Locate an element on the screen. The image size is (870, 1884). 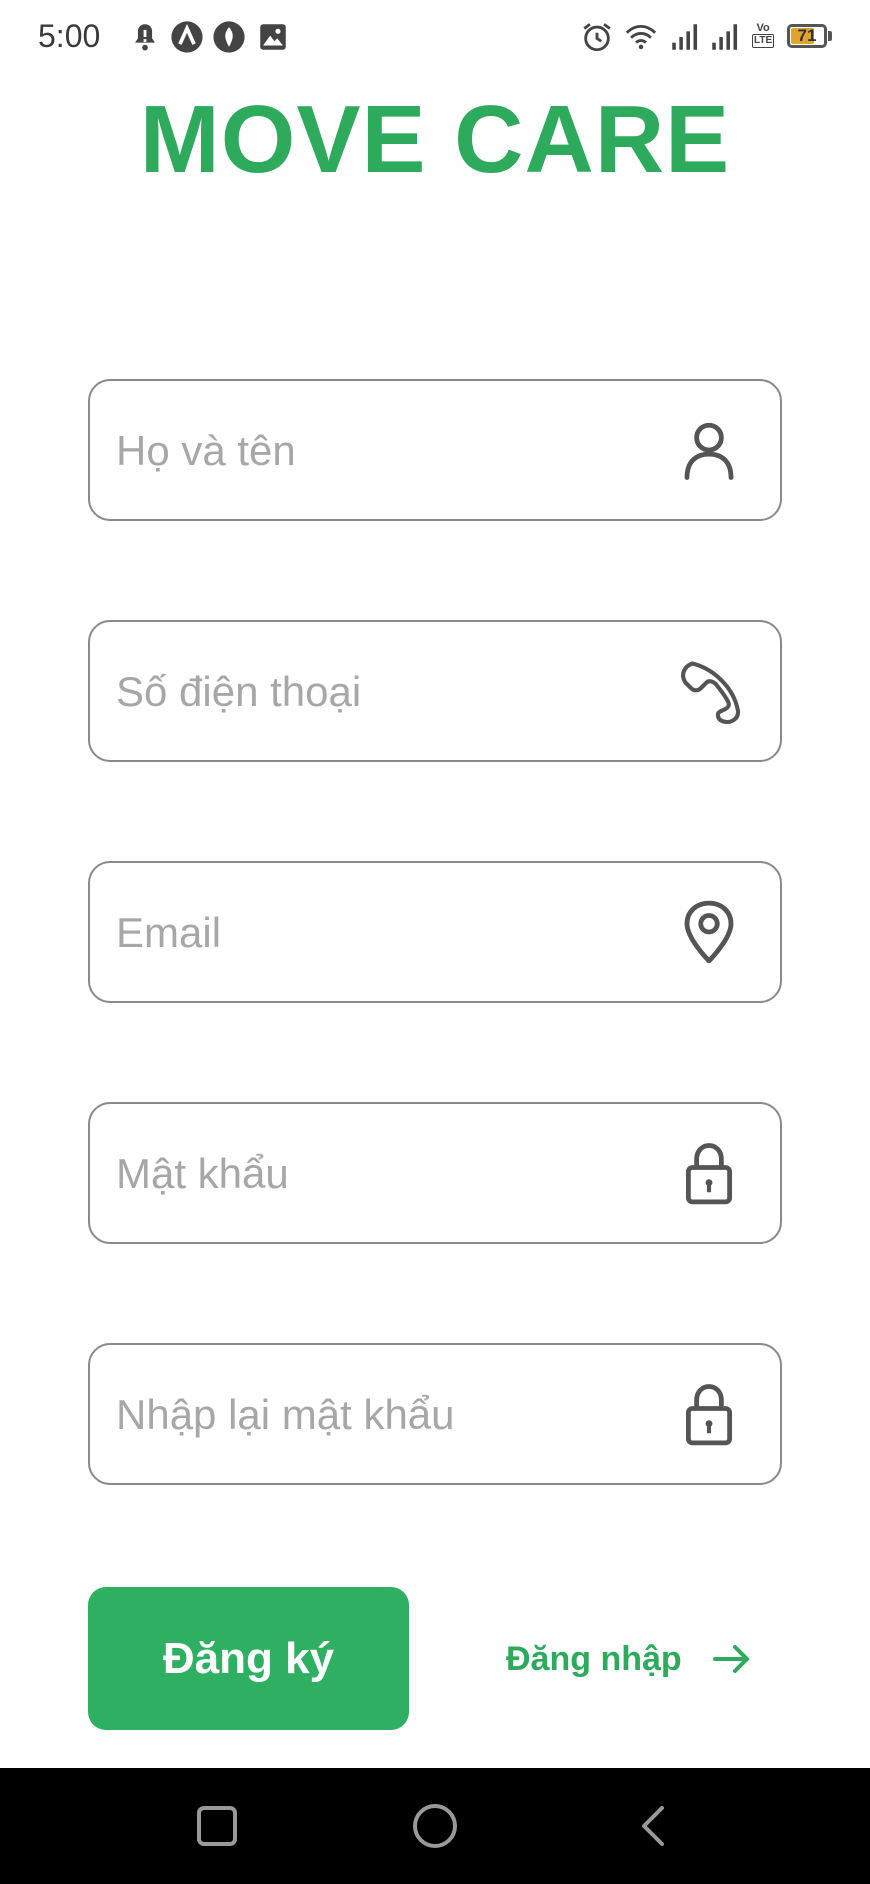
battery-tip is located at coordinates (830, 36).